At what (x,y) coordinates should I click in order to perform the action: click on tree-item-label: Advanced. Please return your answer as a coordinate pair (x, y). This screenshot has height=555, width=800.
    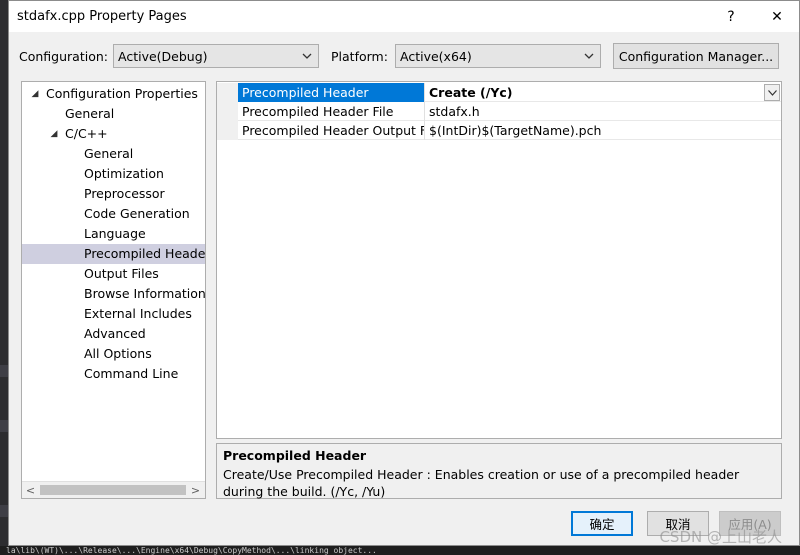
    Looking at the image, I should click on (115, 333).